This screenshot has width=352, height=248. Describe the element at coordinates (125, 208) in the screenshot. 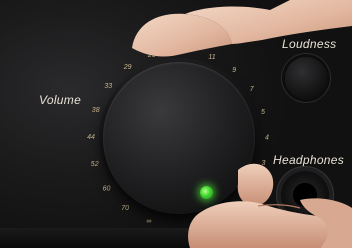

I see `scale-mark-left-7: 70` at that location.